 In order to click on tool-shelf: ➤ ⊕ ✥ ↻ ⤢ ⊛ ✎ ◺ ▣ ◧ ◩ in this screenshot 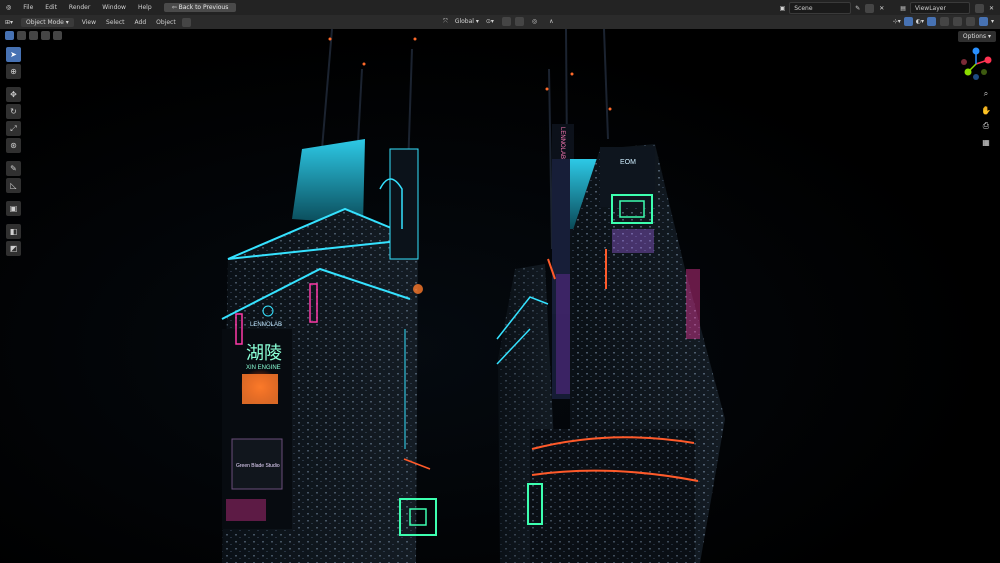, I will do `click(14, 151)`.